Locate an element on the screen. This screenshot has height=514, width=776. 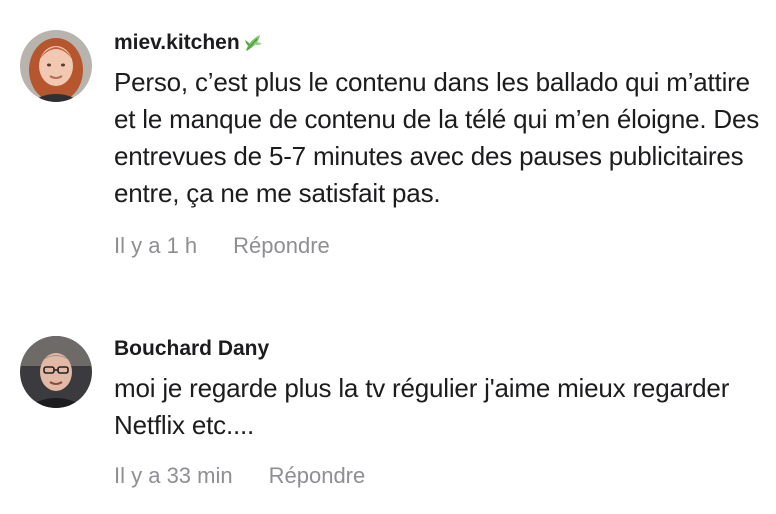
comment-timestamp: Il y a 1 h is located at coordinates (156, 245).